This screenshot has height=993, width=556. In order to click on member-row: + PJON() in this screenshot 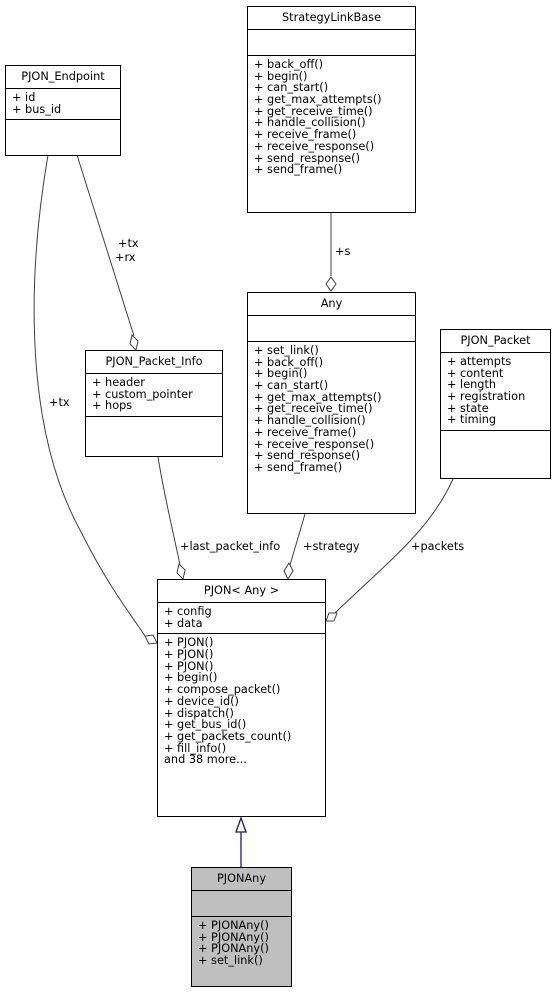, I will do `click(241, 655)`.